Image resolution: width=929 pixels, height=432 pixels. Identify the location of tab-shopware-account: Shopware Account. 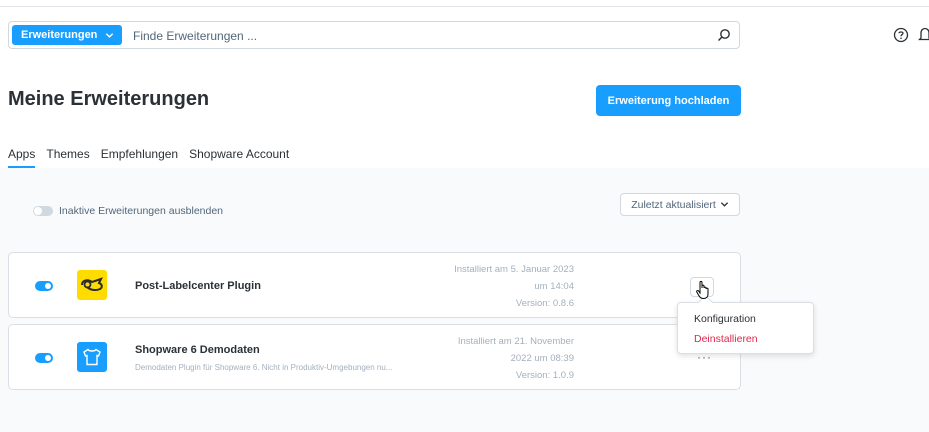
(239, 157).